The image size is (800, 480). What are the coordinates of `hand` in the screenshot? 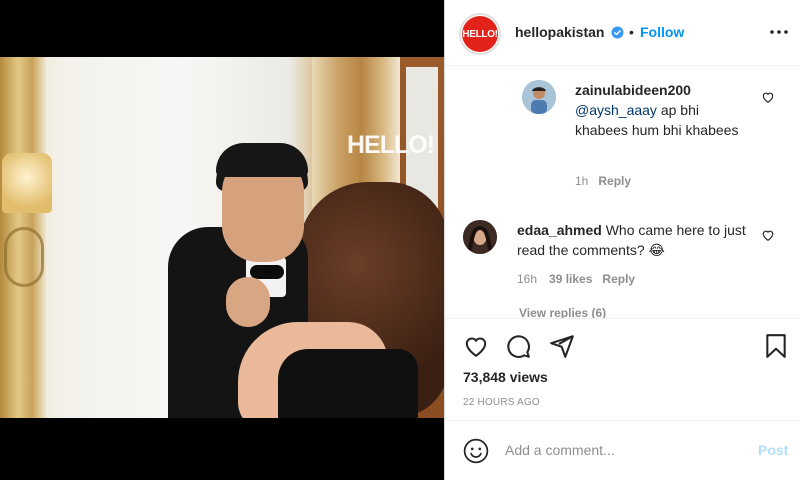 It's located at (248, 302).